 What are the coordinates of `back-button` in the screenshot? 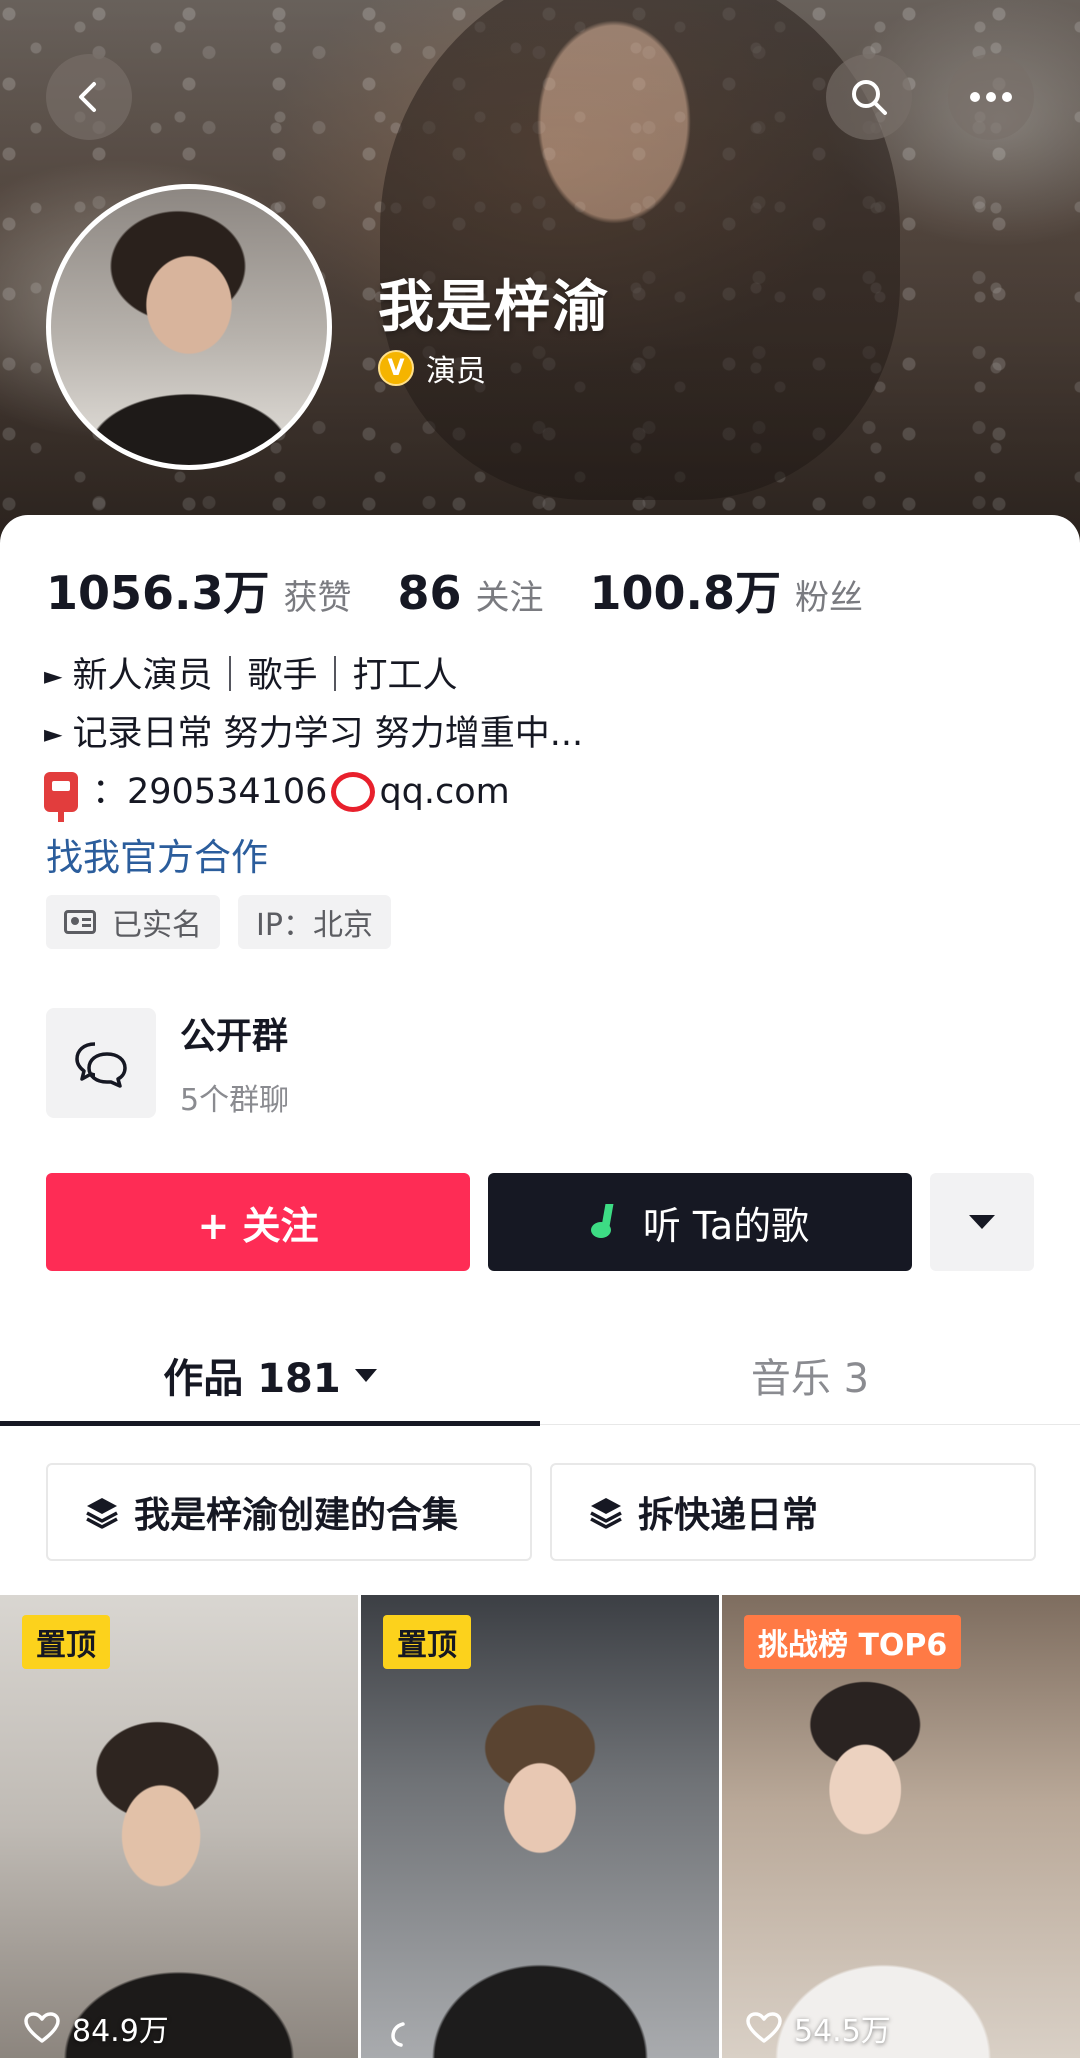 It's located at (89, 97).